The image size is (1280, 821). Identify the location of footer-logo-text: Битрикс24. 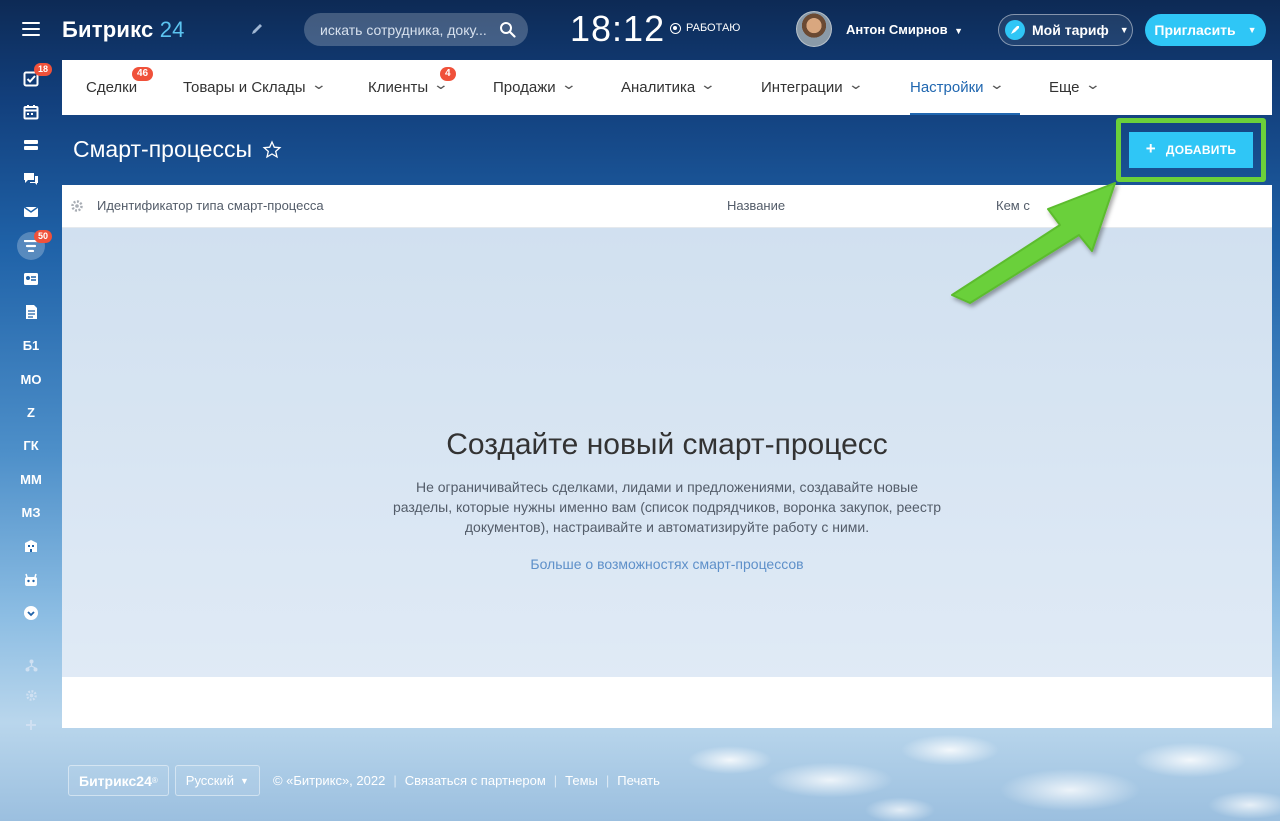
(115, 780).